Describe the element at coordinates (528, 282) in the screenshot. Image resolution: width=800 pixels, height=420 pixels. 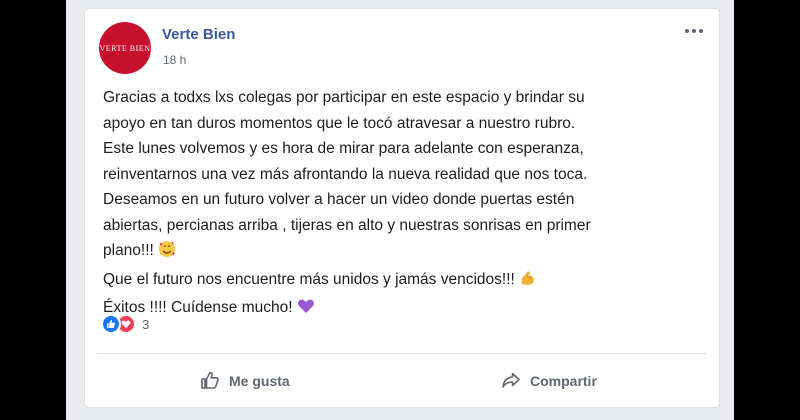
I see `flexed-biceps-icon` at that location.